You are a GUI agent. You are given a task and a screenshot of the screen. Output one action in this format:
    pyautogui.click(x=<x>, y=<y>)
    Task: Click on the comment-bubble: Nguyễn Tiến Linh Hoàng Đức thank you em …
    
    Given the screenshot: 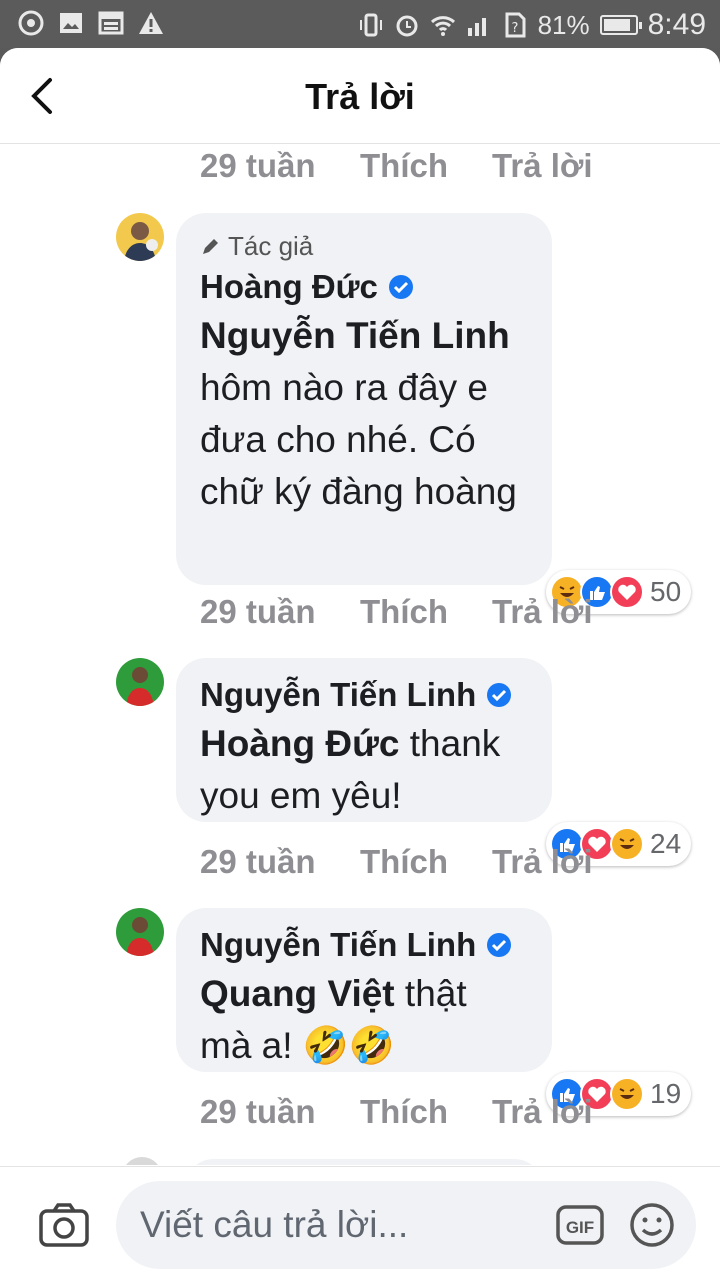 What is the action you would take?
    pyautogui.click(x=364, y=740)
    